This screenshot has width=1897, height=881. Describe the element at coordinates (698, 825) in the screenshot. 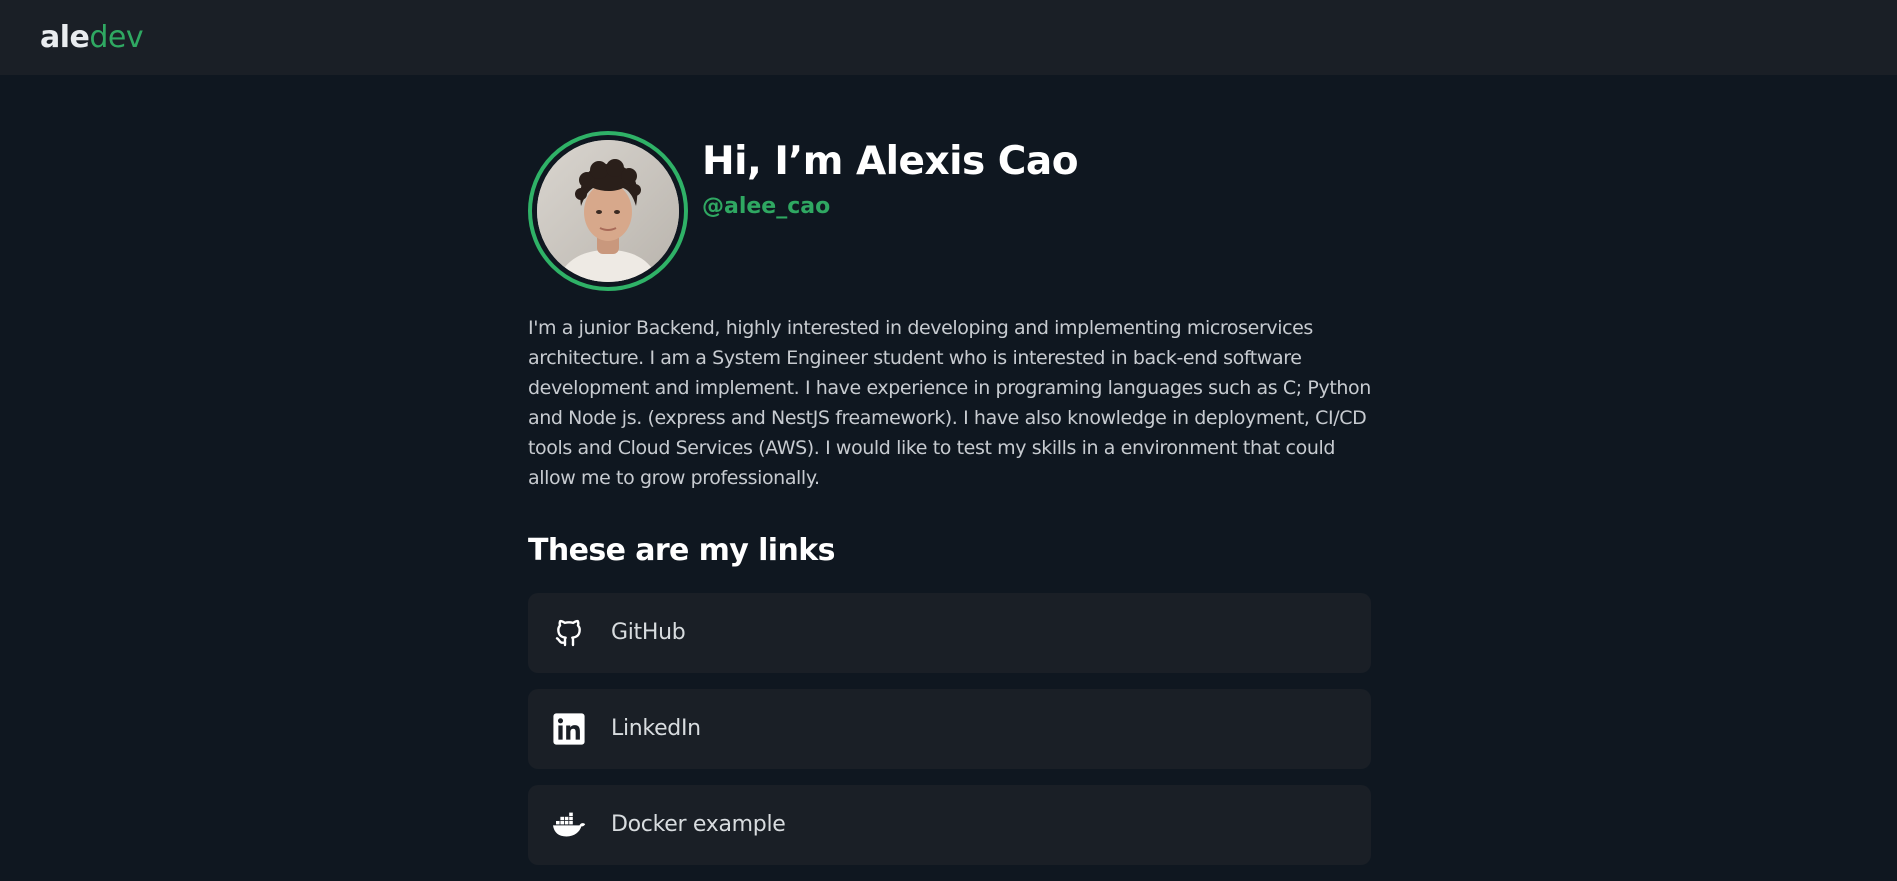

I see `link-label: Docker example` at that location.